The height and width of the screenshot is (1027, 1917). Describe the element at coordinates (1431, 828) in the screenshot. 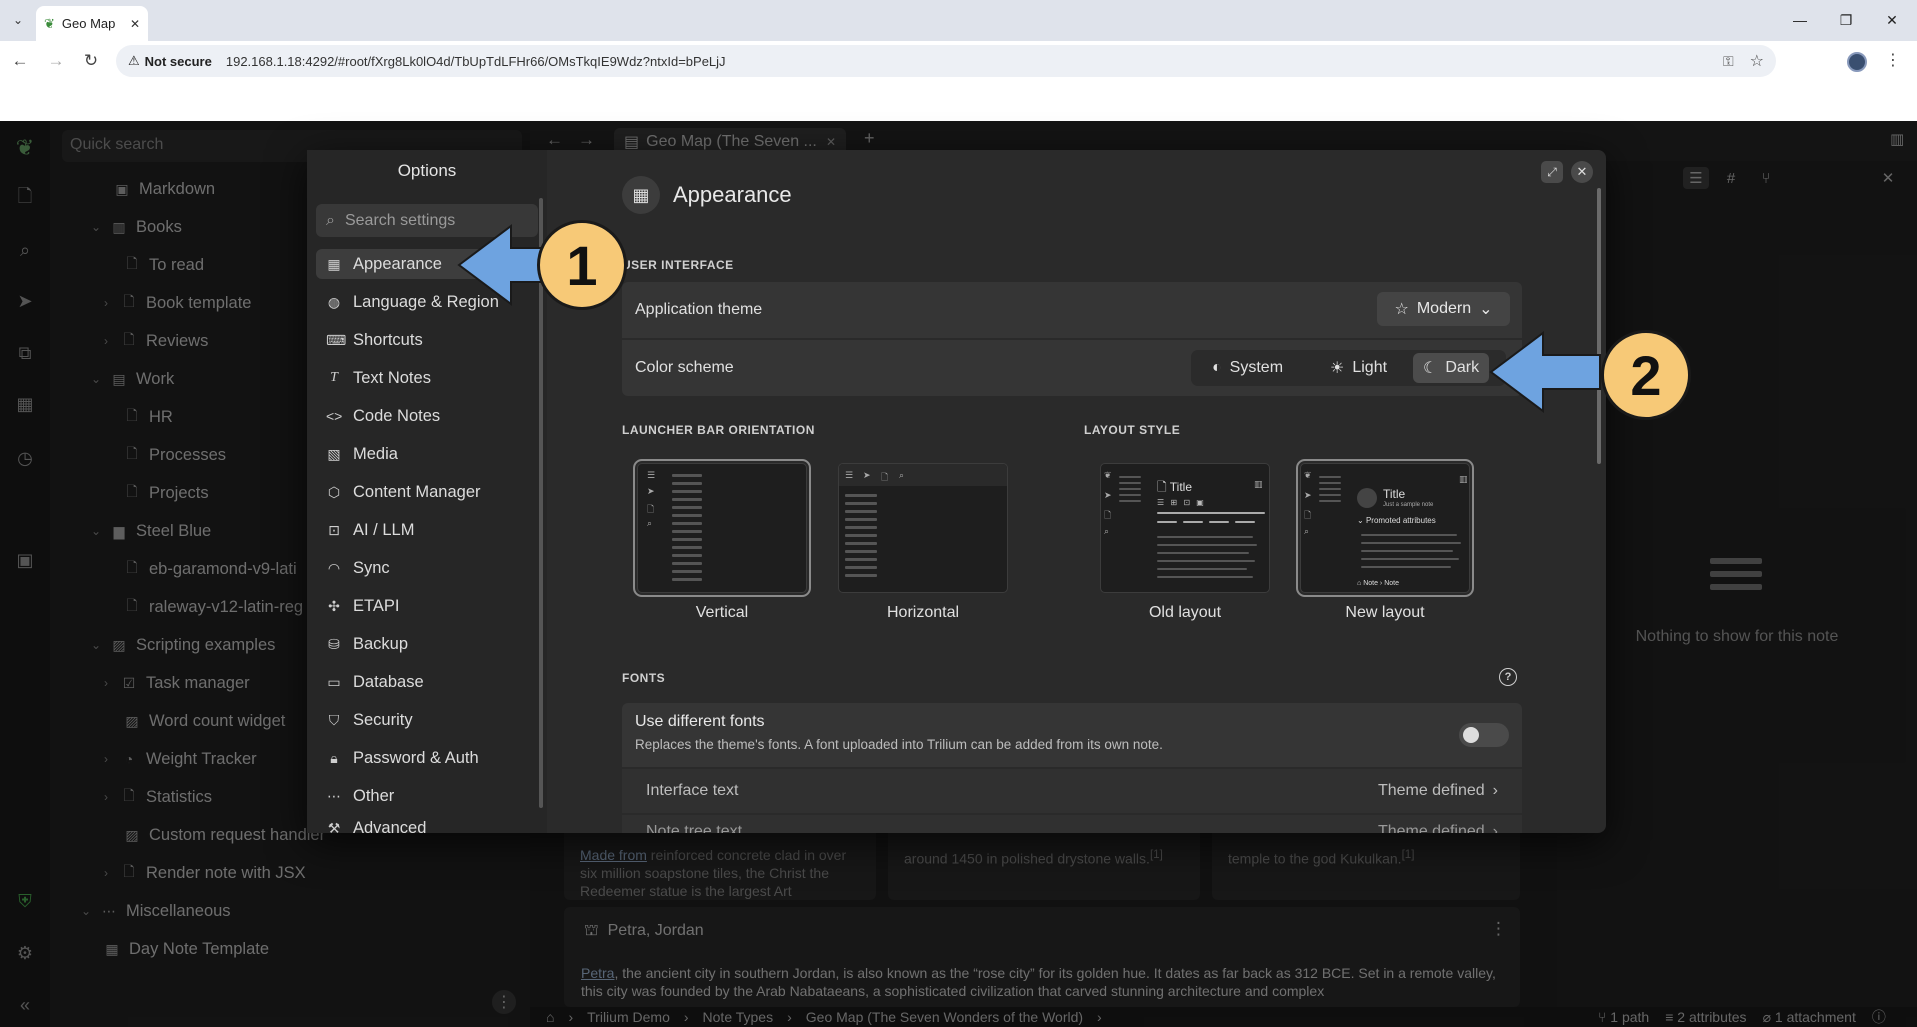

I see `note-tree-text-value: Theme defined` at that location.